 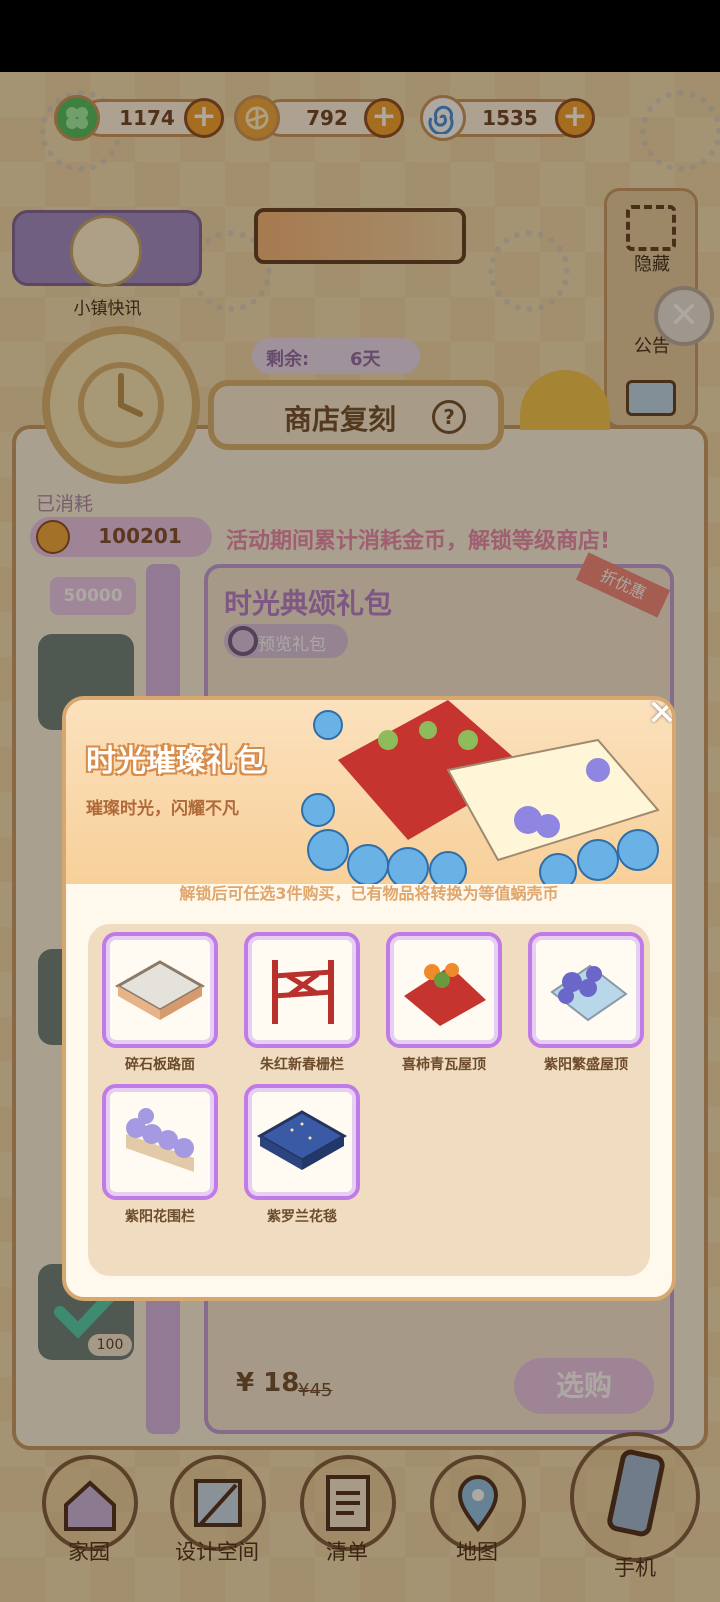 I want to click on item-label: 朱红新春栅栏, so click(x=302, y=1065).